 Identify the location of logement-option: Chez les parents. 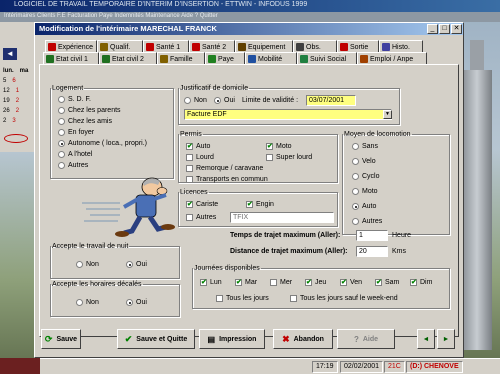
(89, 110).